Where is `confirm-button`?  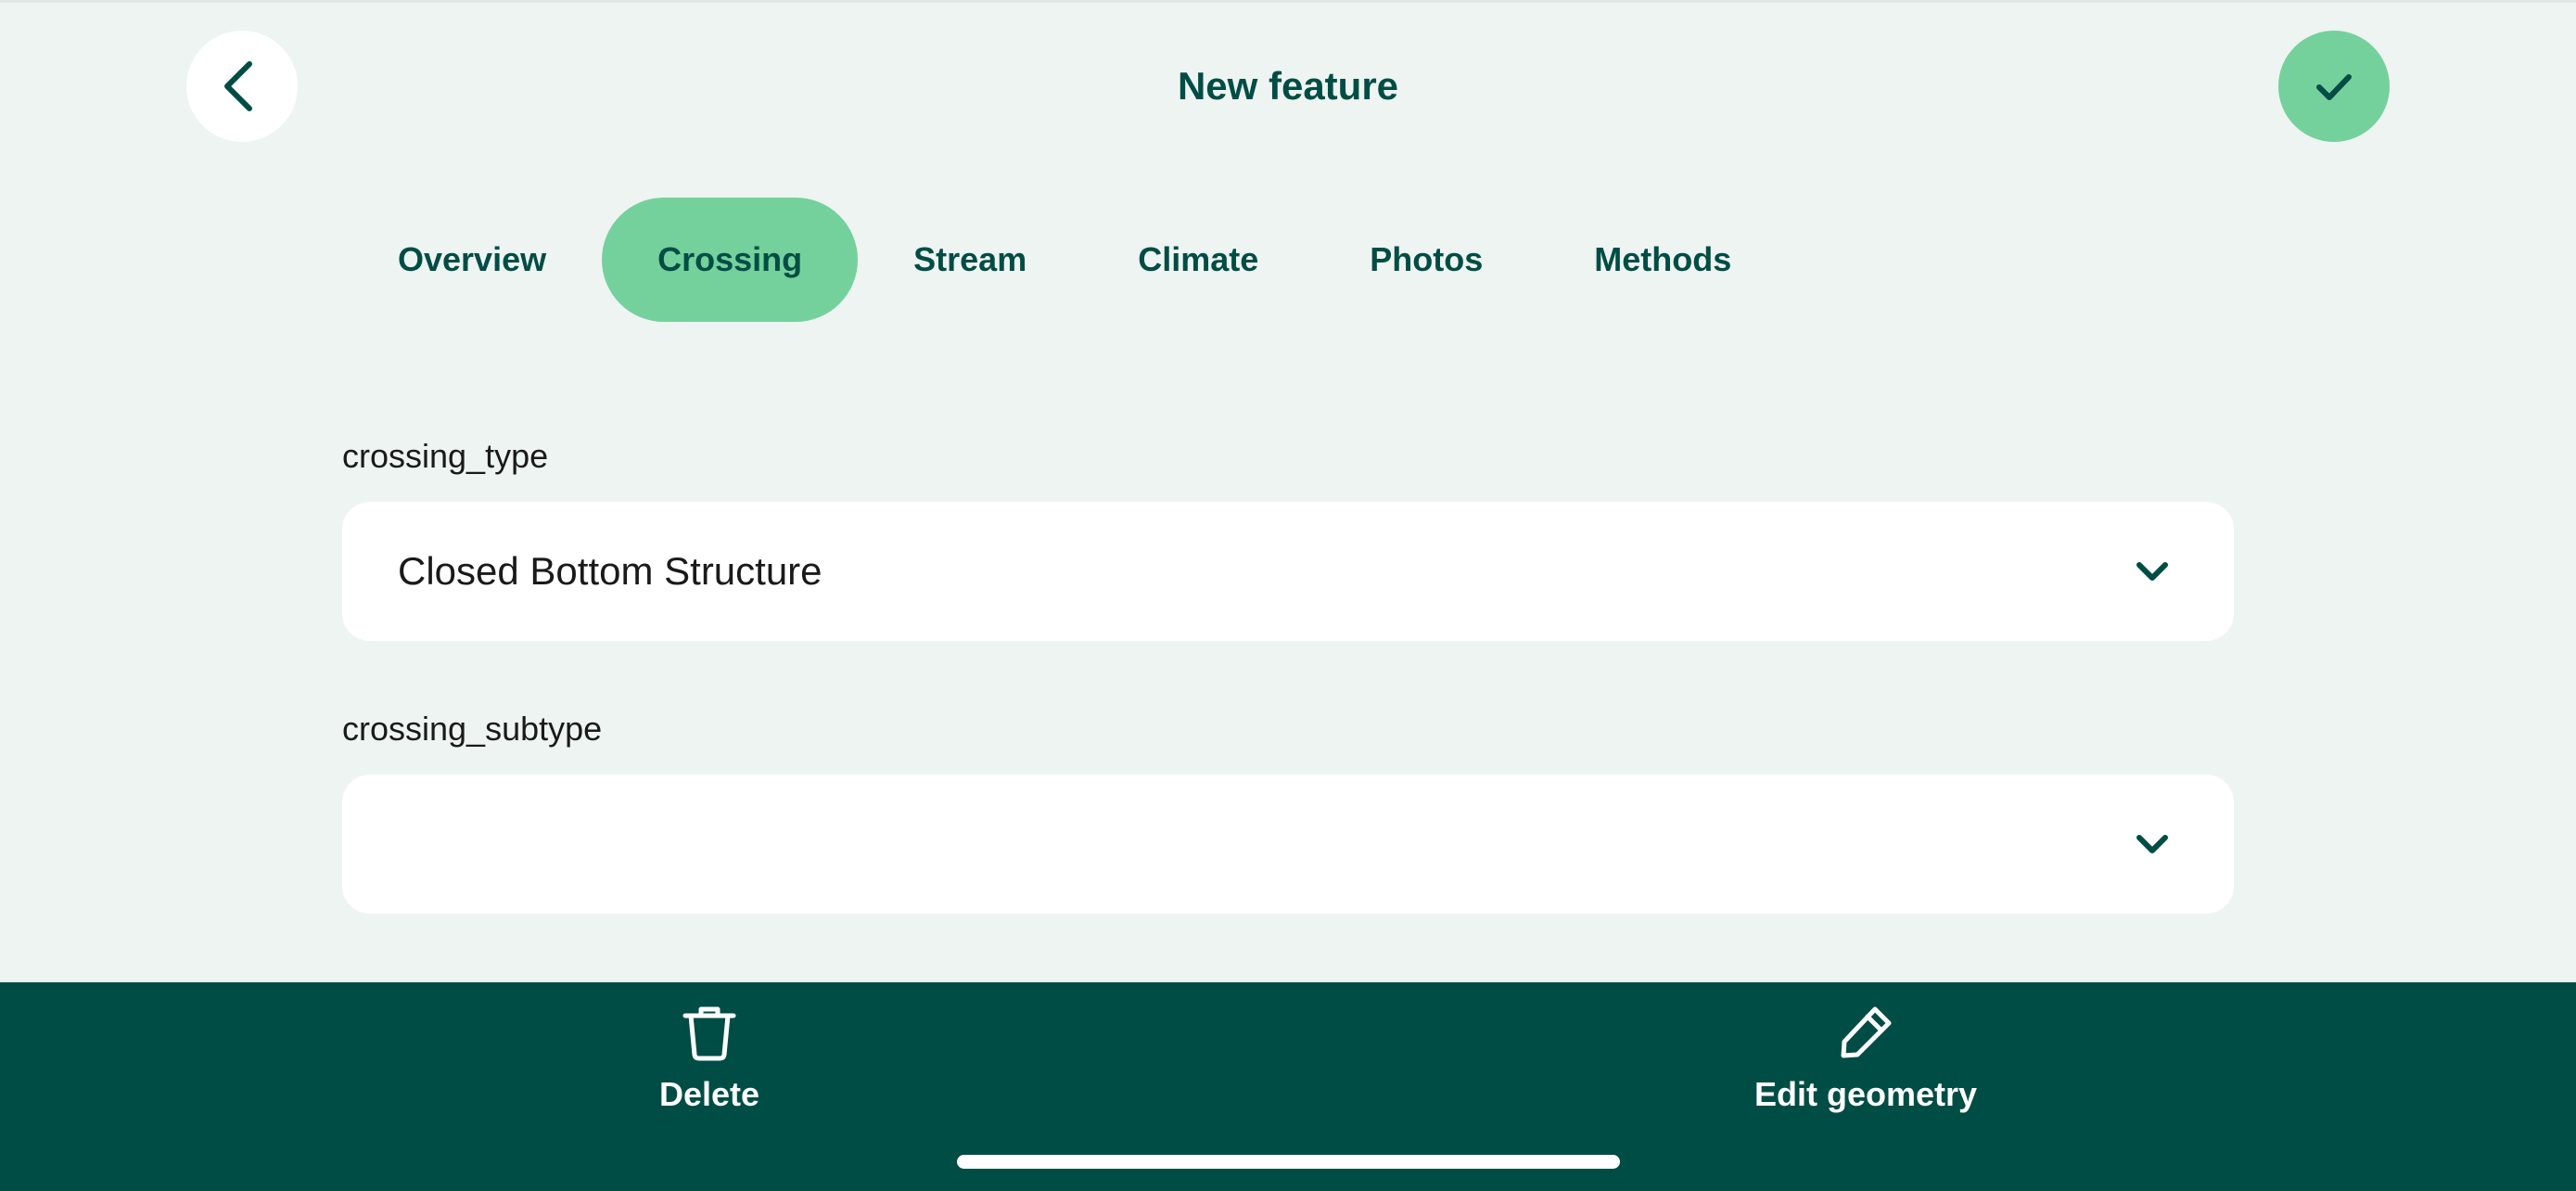
confirm-button is located at coordinates (2334, 86).